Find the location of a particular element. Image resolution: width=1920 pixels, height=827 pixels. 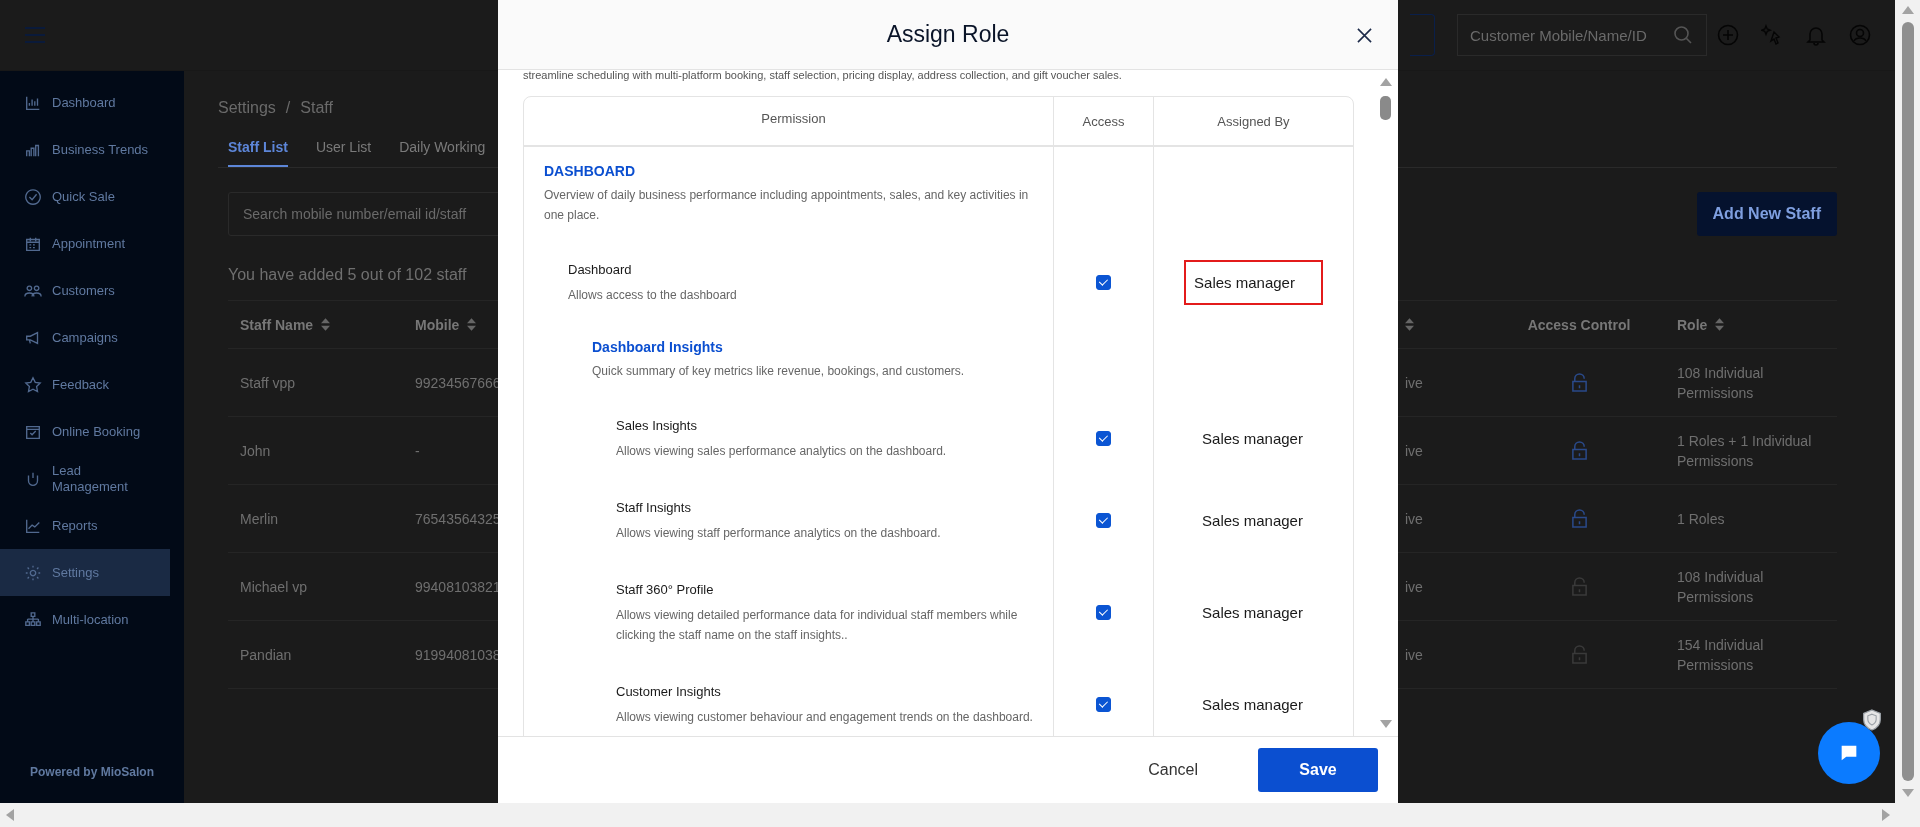

table-cell: 99408103821 is located at coordinates (458, 586).